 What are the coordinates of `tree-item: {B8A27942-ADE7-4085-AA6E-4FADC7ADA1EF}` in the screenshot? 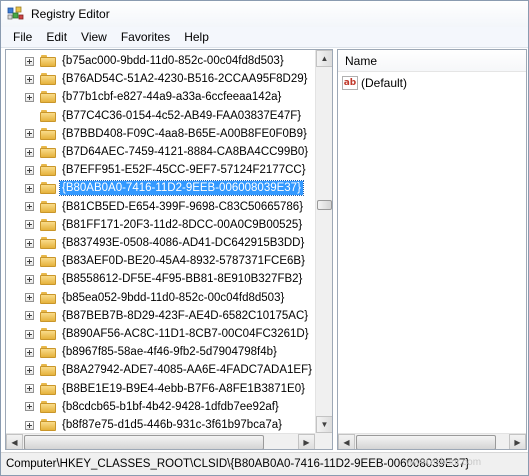 It's located at (160, 370).